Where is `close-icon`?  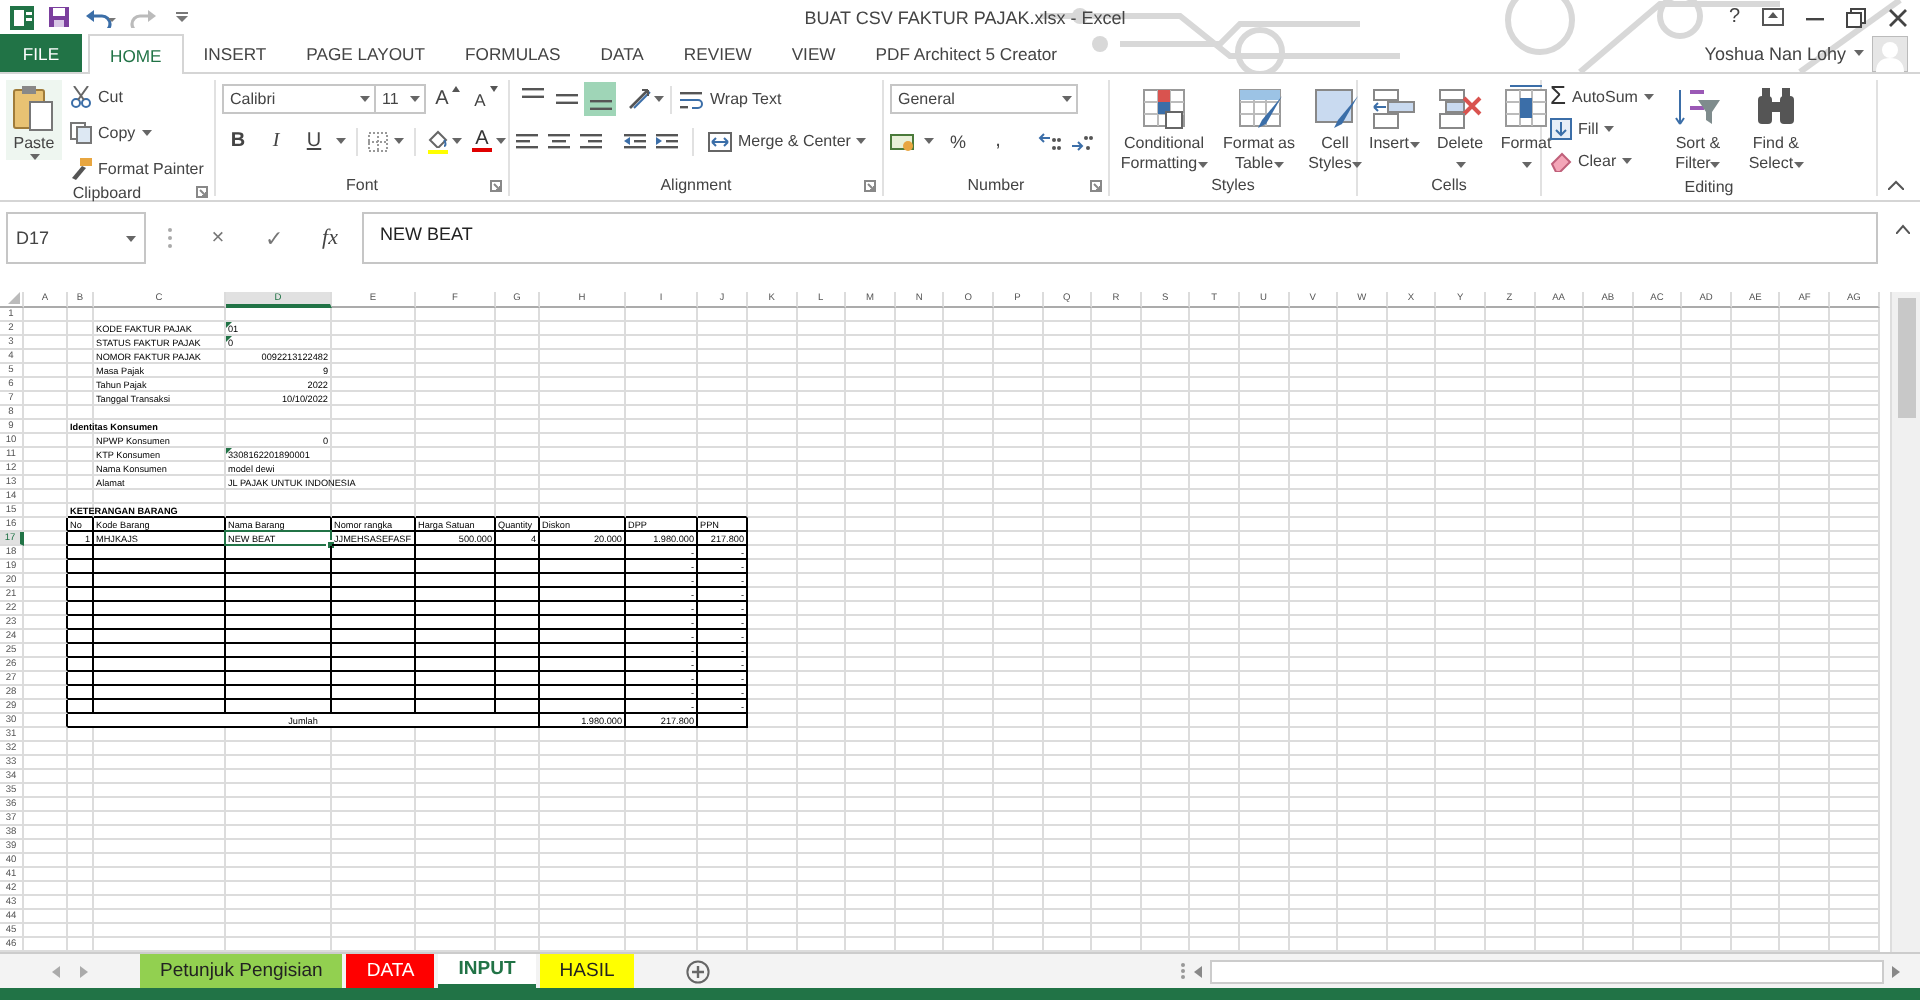
close-icon is located at coordinates (1898, 17).